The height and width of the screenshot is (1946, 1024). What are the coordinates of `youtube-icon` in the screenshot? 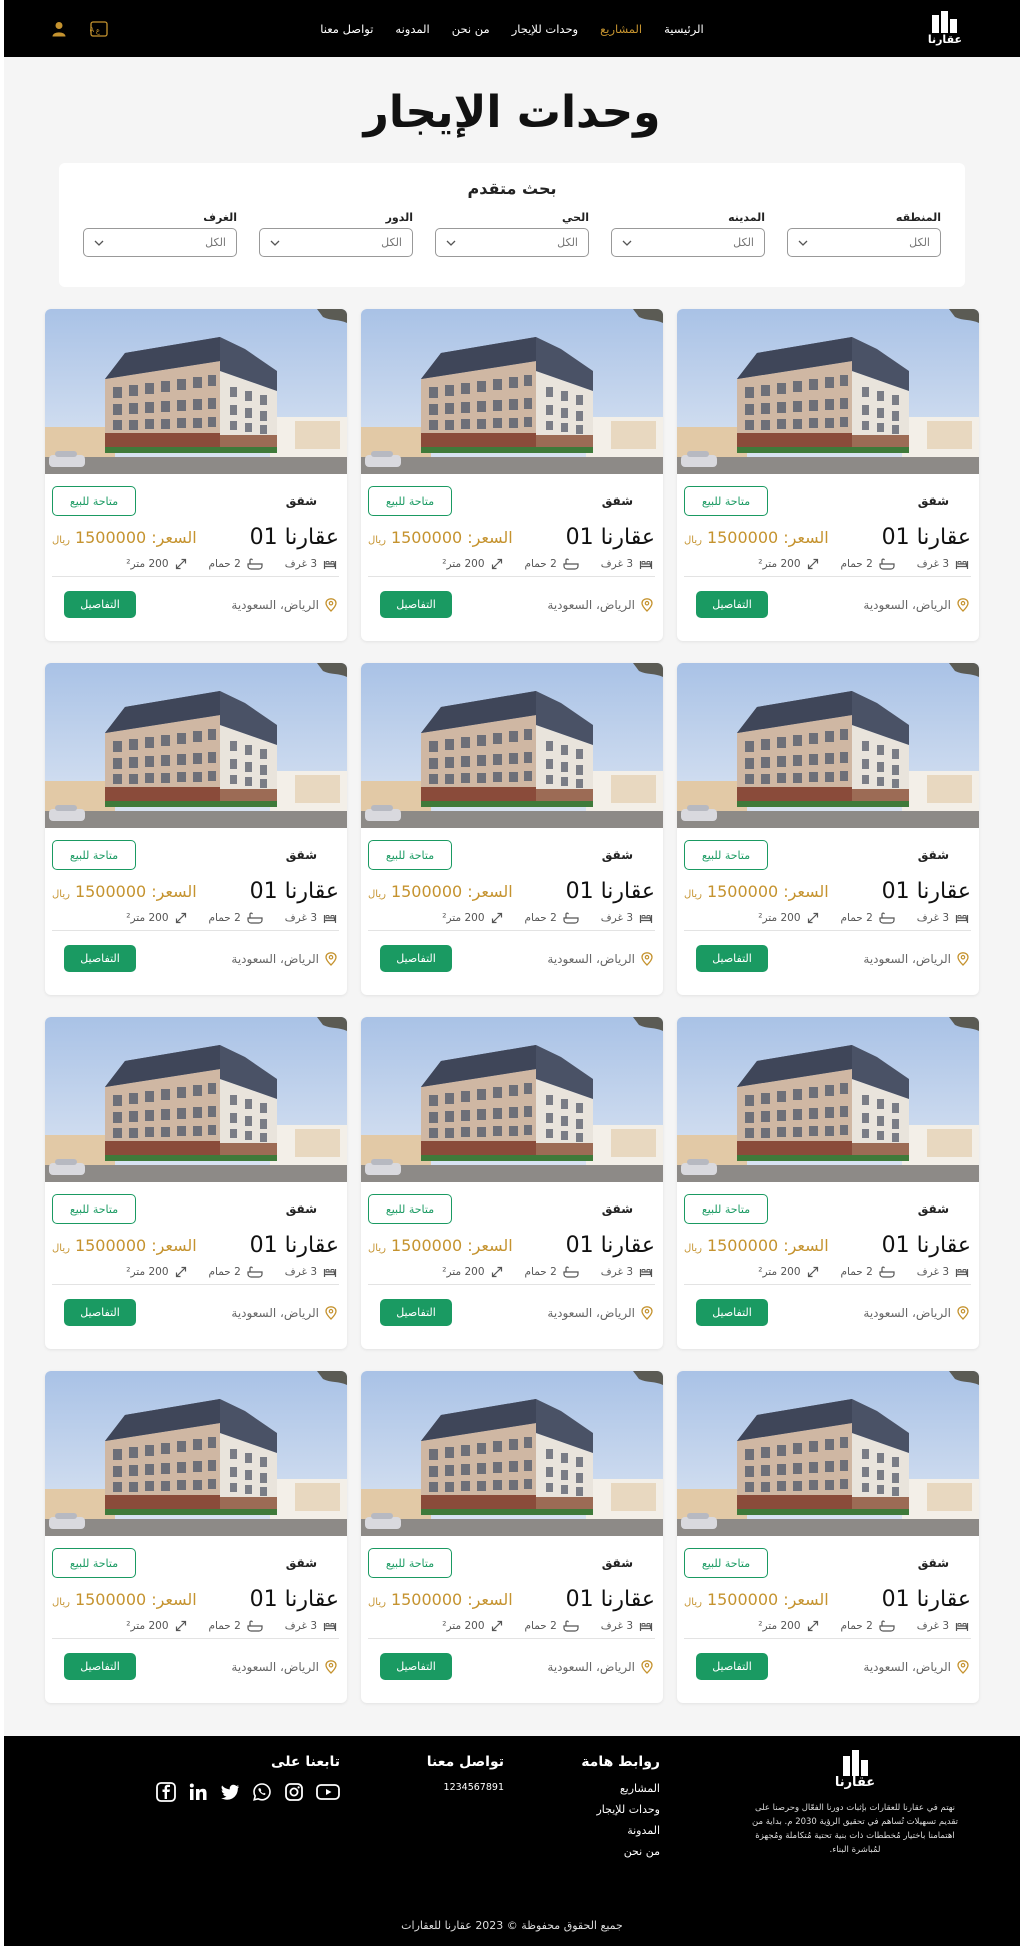 It's located at (328, 1792).